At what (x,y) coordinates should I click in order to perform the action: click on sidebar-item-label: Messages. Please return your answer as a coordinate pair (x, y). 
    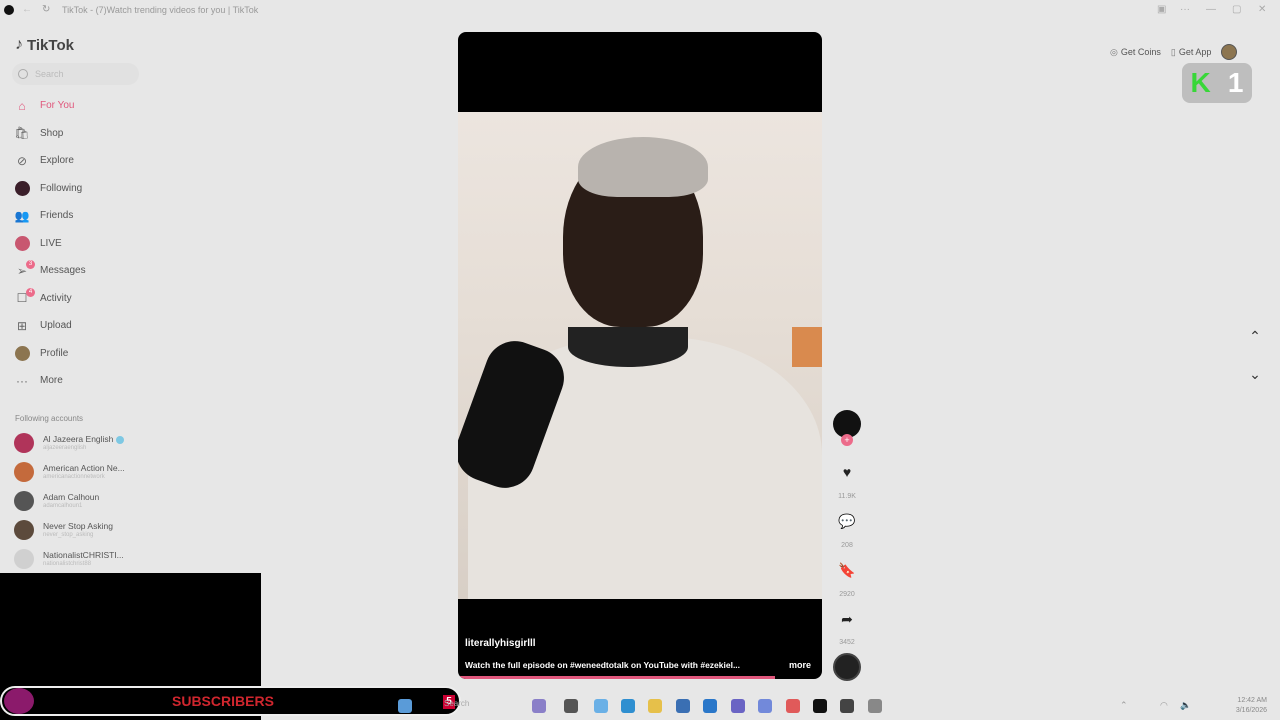
    Looking at the image, I should click on (63, 271).